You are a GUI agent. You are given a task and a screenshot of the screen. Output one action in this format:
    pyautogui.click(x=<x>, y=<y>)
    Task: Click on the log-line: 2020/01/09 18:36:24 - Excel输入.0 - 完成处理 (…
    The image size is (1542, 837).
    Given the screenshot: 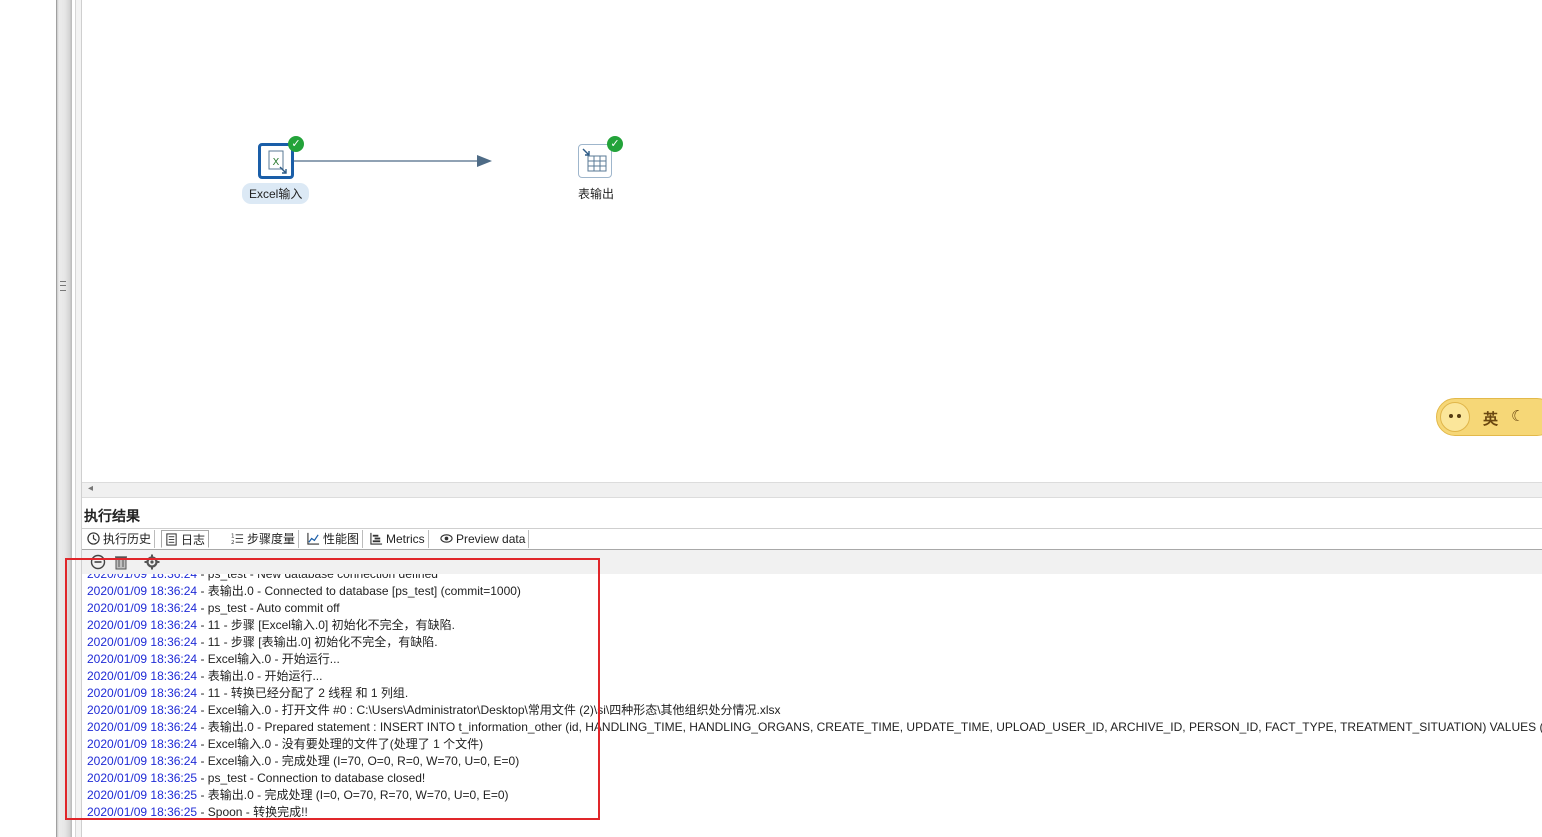 What is the action you would take?
    pyautogui.click(x=814, y=761)
    